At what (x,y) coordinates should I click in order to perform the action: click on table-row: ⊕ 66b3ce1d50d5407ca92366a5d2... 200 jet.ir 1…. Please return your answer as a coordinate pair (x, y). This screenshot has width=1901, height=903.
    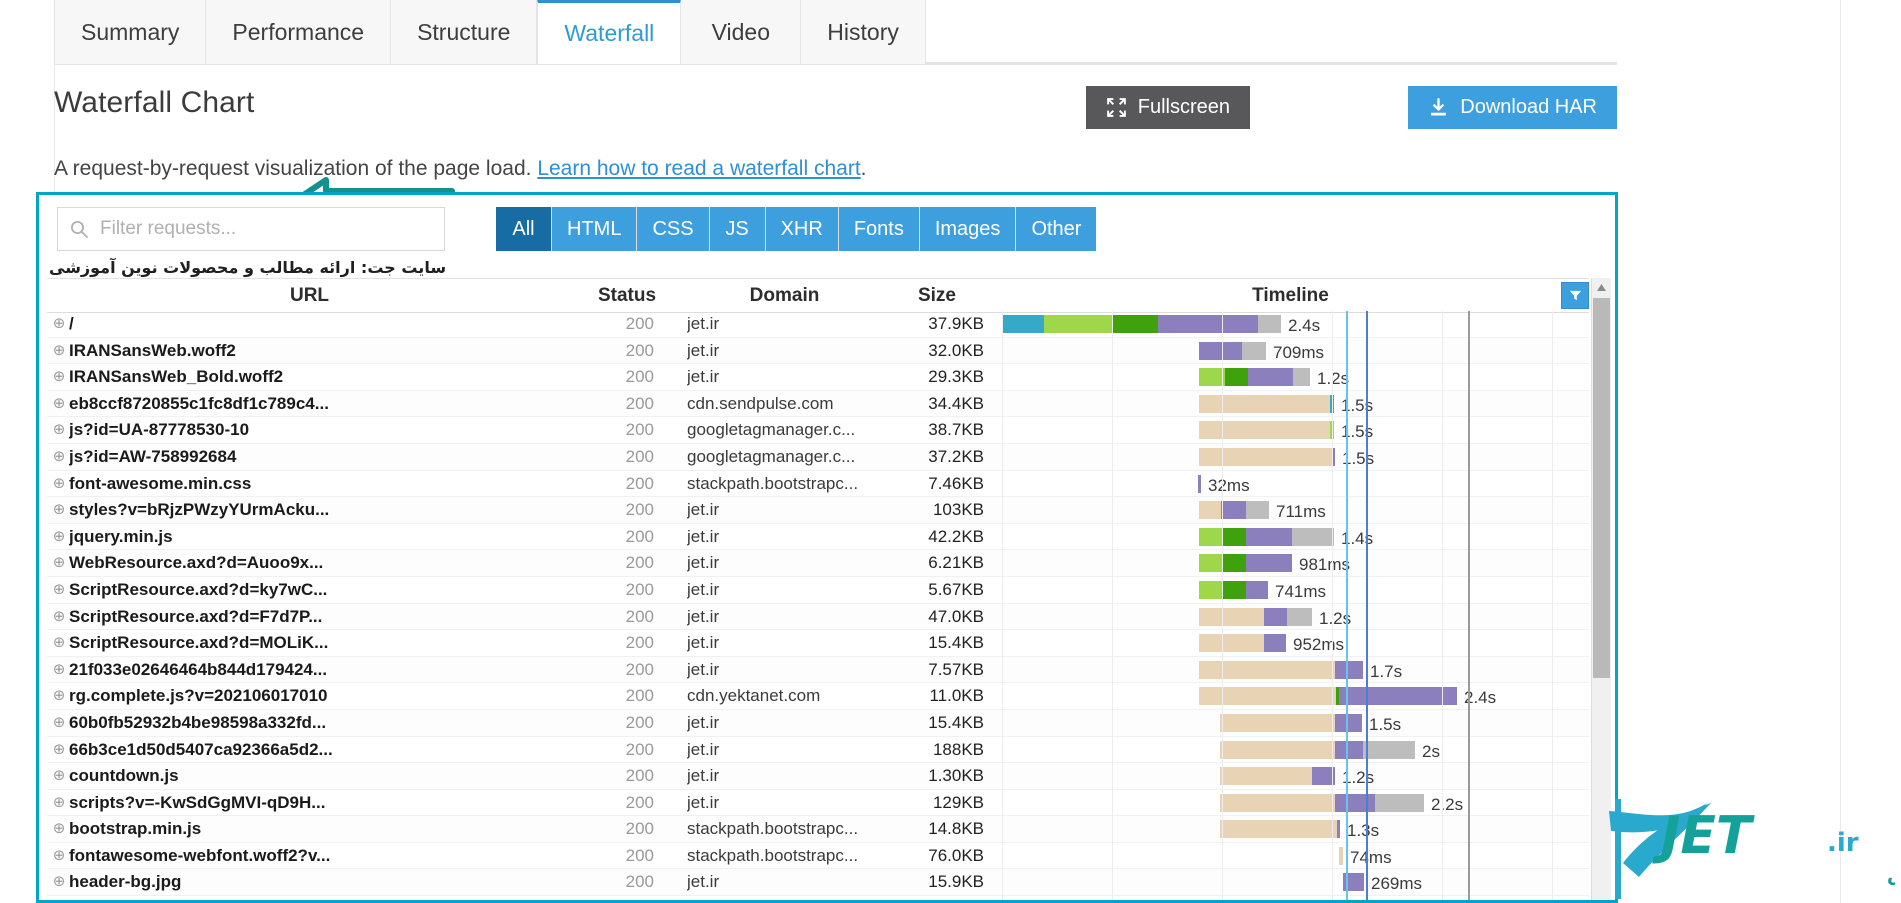
    Looking at the image, I should click on (818, 750).